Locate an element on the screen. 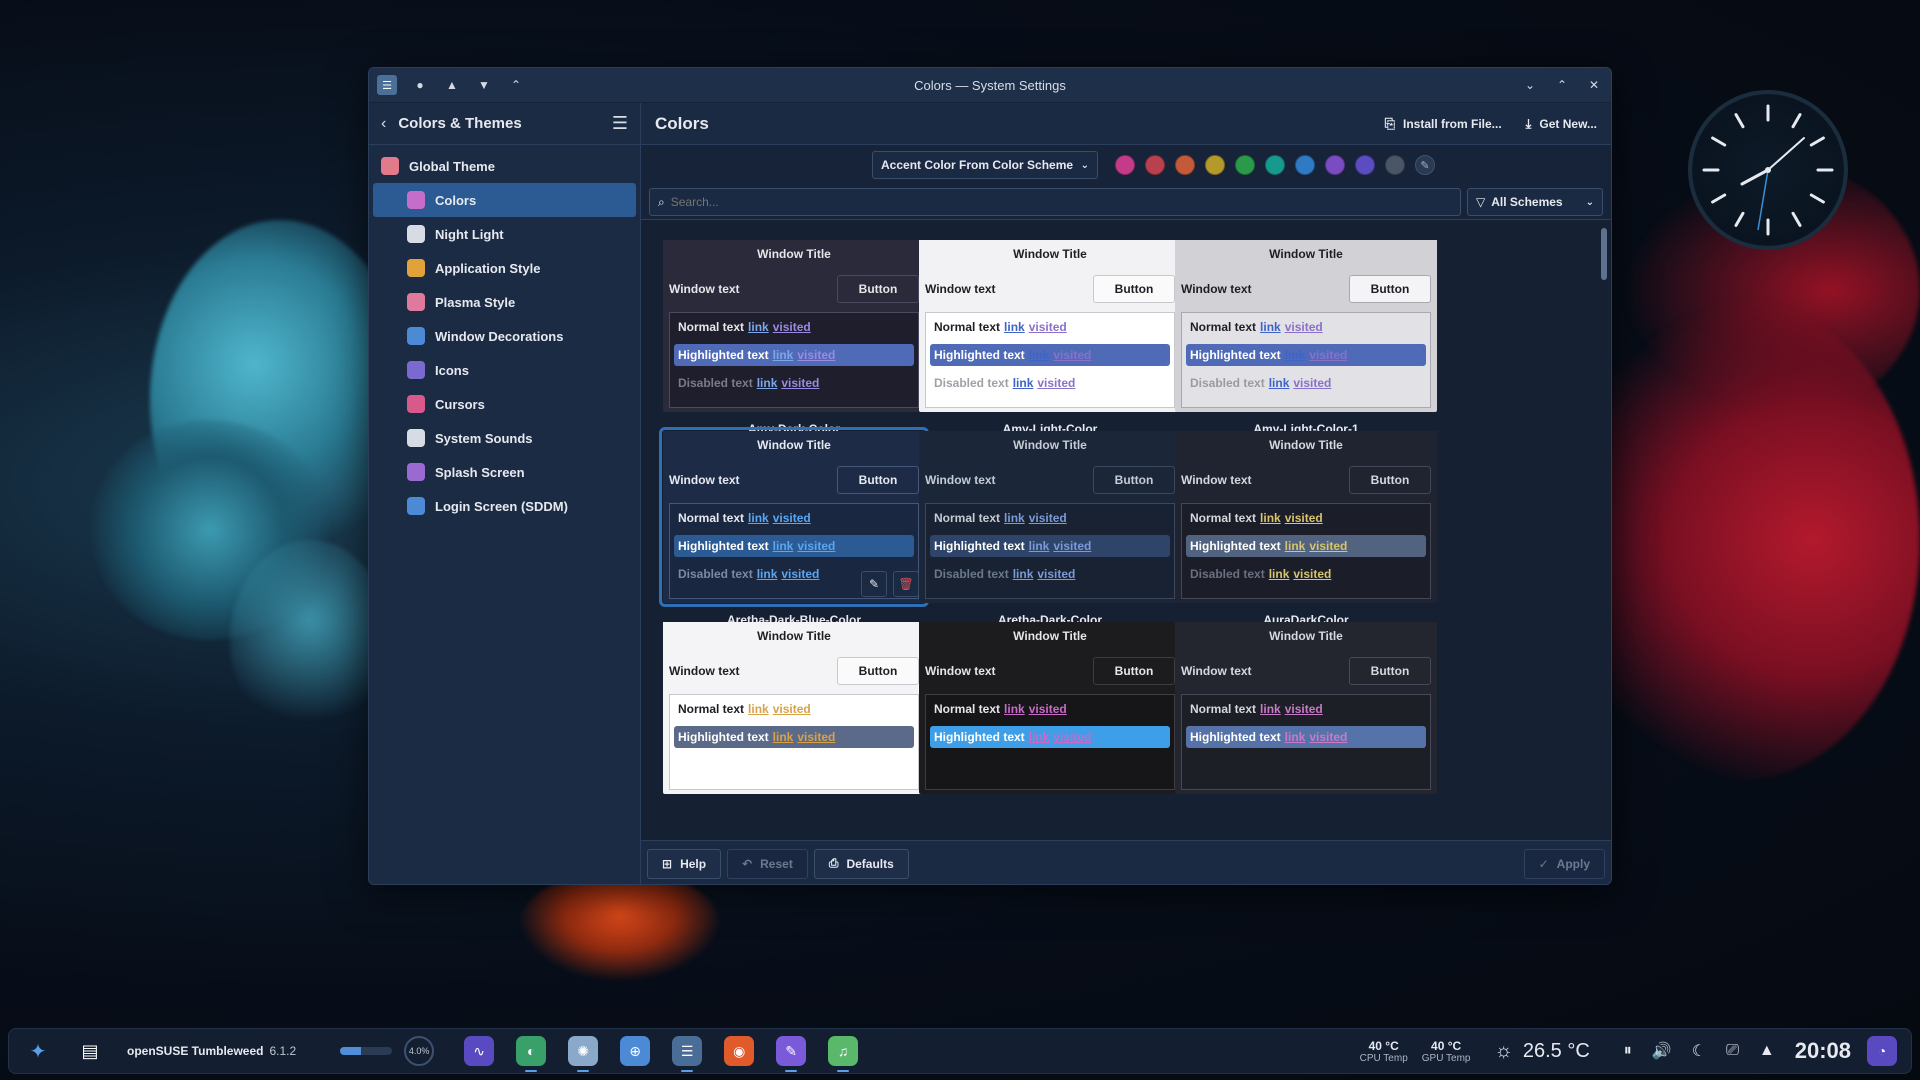 This screenshot has height=1080, width=1920. preview-visited: visited is located at coordinates (1072, 355).